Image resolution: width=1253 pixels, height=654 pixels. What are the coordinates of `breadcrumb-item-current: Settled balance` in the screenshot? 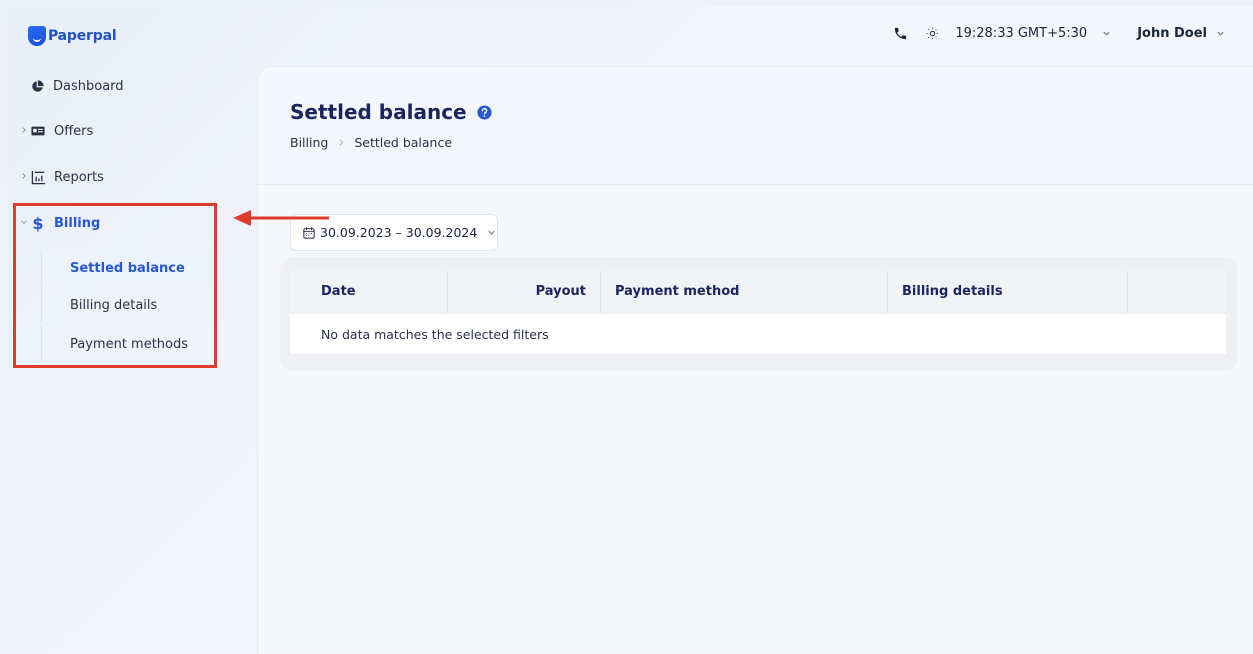 It's located at (403, 142).